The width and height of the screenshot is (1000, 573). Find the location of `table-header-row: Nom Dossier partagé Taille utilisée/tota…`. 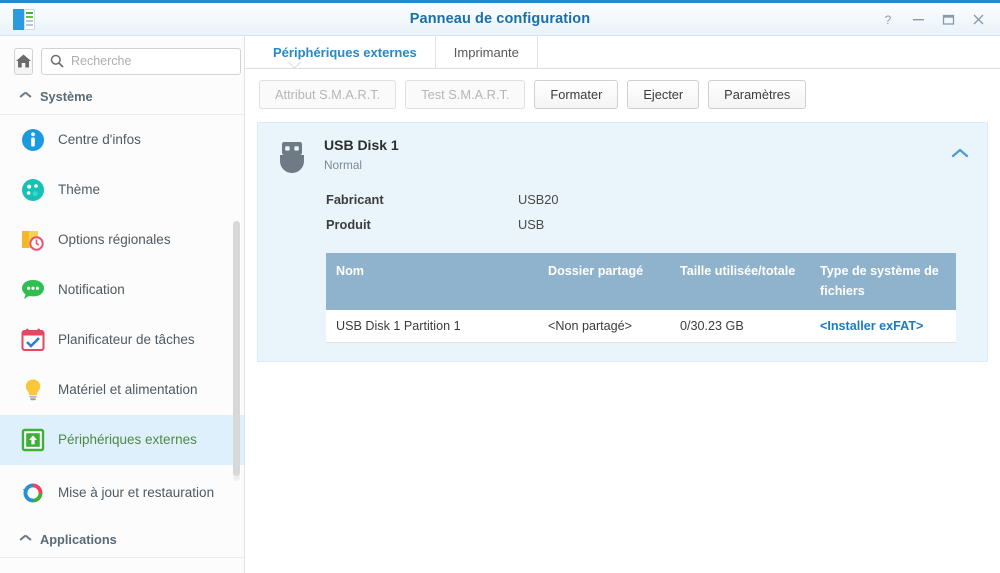

table-header-row: Nom Dossier partagé Taille utilisée/tota… is located at coordinates (641, 282).